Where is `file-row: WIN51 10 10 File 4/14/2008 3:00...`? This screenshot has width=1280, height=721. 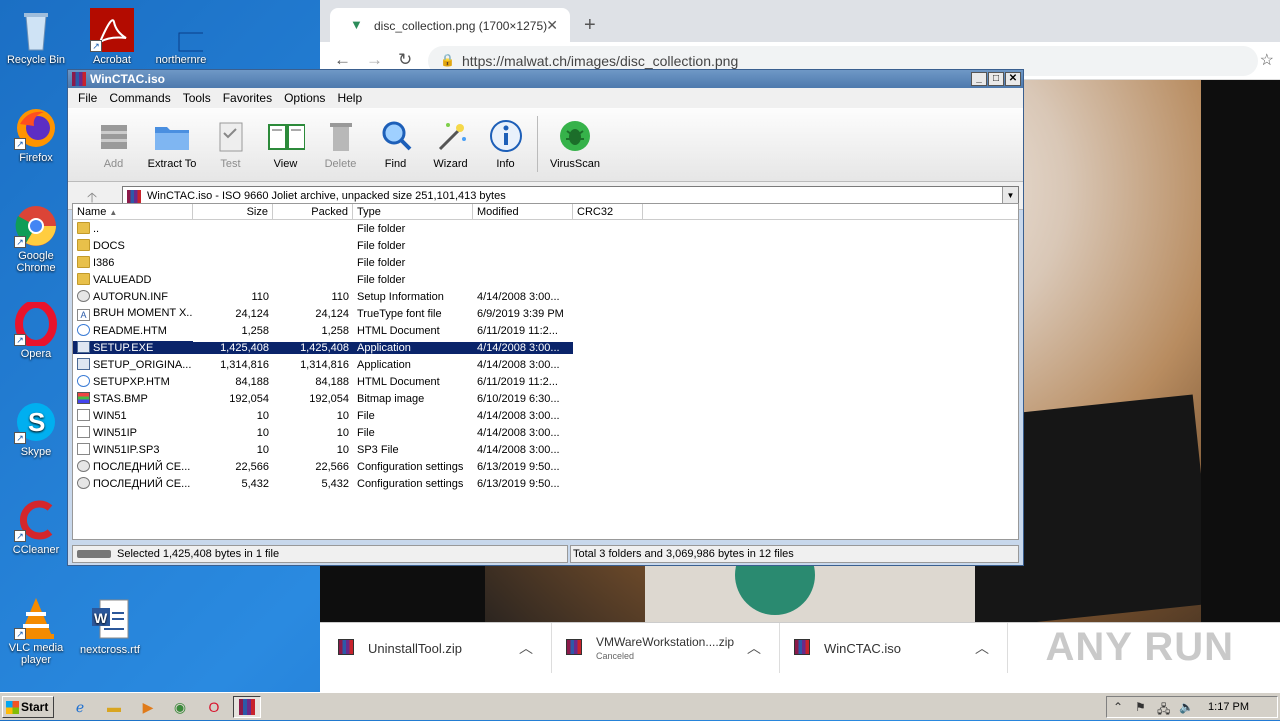 file-row: WIN51 10 10 File 4/14/2008 3:00... is located at coordinates (545, 415).